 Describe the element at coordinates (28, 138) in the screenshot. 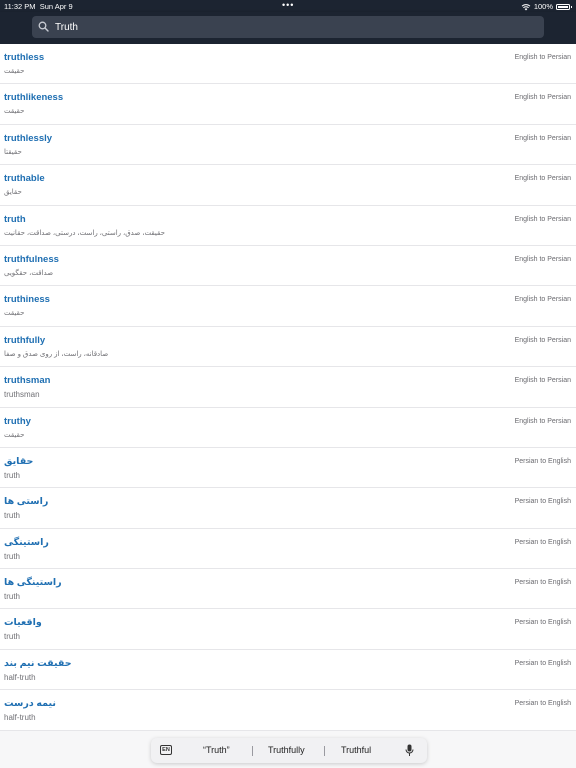

I see `result-word: truthlessly` at that location.